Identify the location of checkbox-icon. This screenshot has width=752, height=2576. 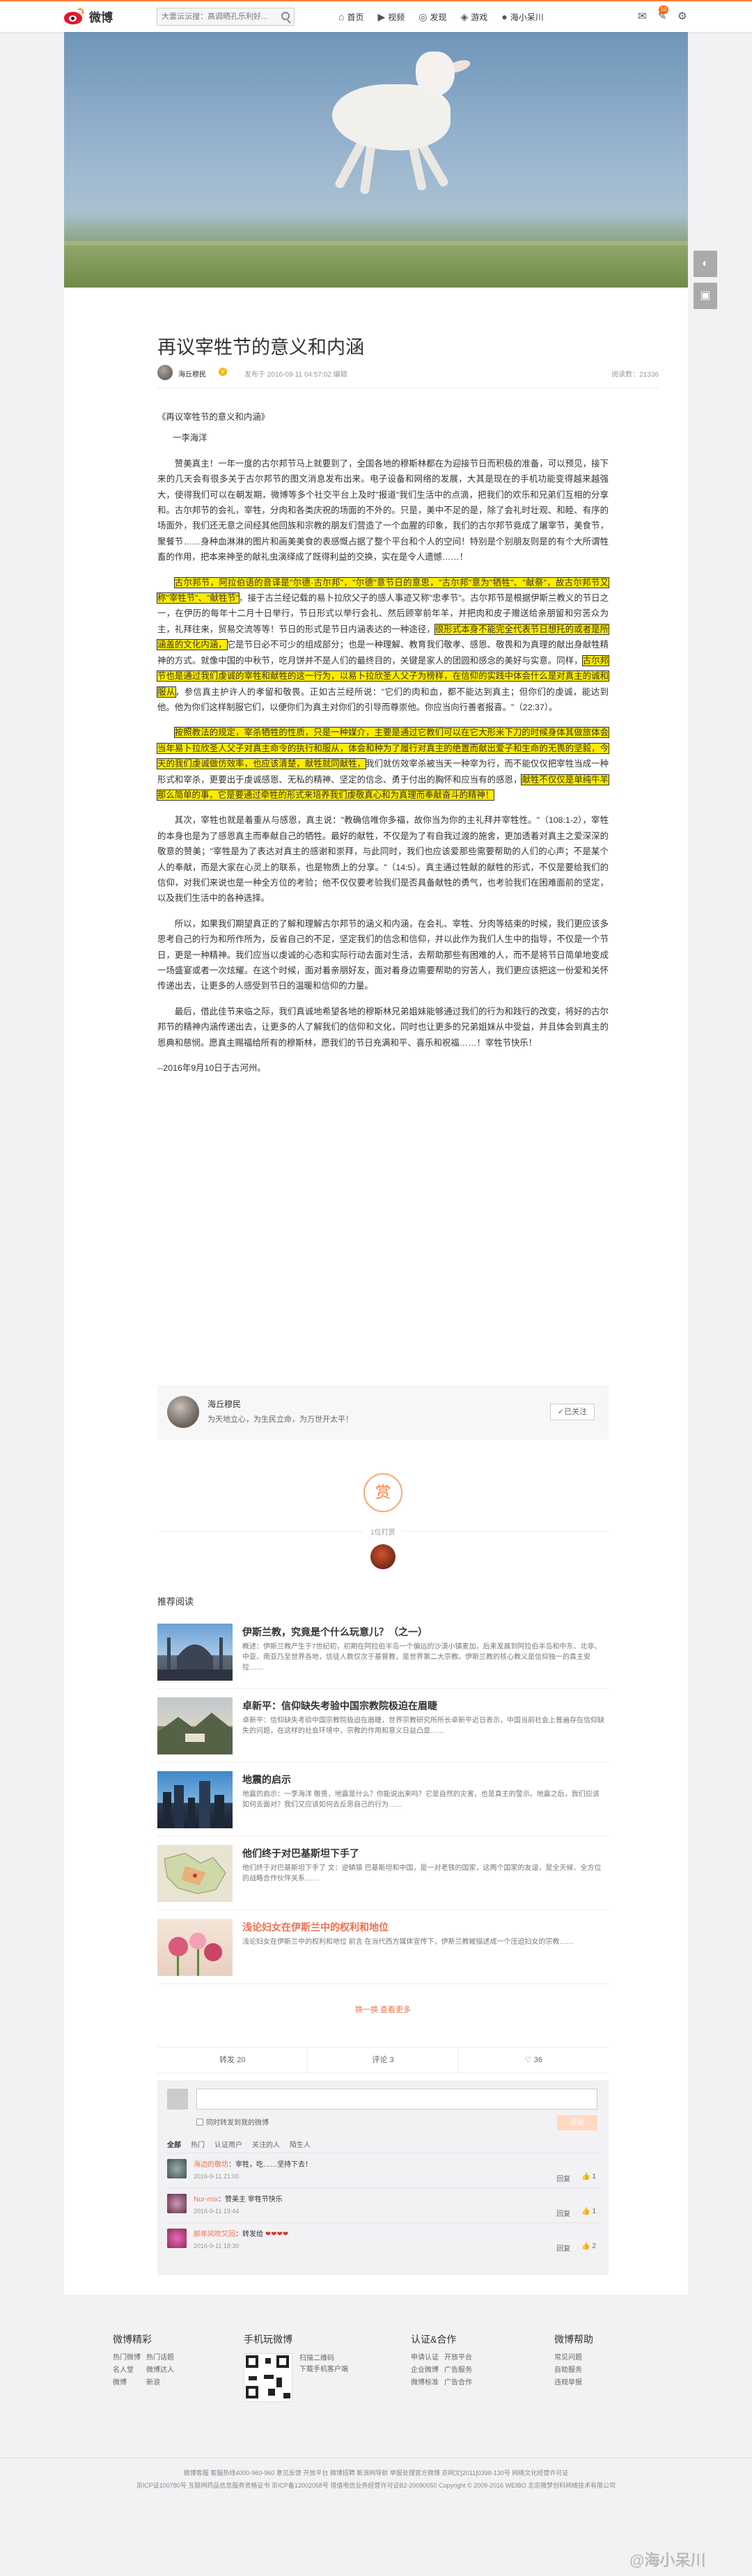
(199, 2122).